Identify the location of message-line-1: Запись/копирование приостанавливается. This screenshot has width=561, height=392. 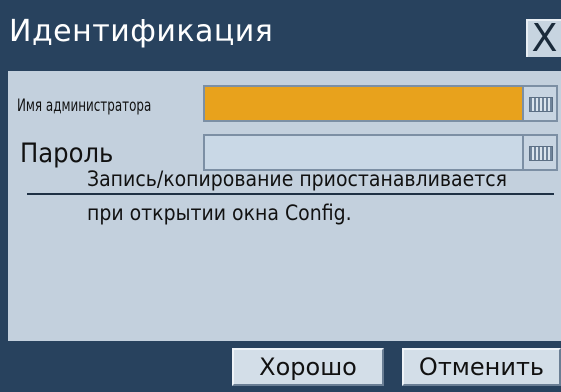
(297, 179).